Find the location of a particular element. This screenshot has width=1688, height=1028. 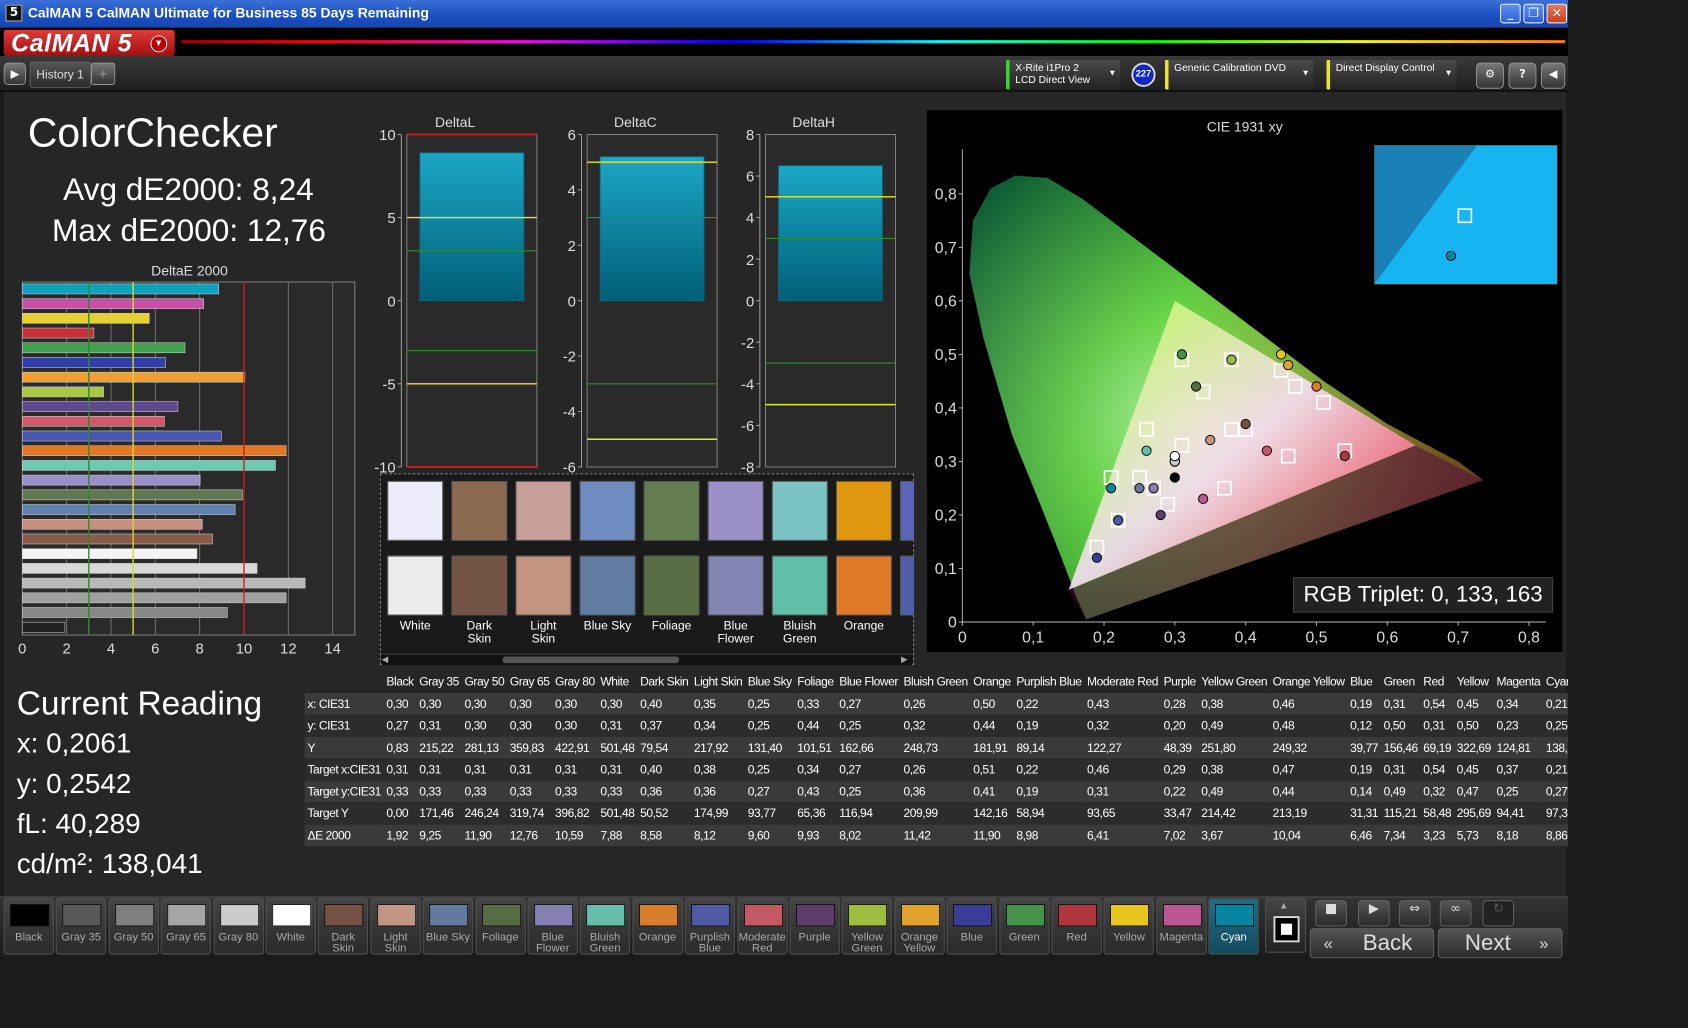

table-cell: 217,92 is located at coordinates (711, 747).